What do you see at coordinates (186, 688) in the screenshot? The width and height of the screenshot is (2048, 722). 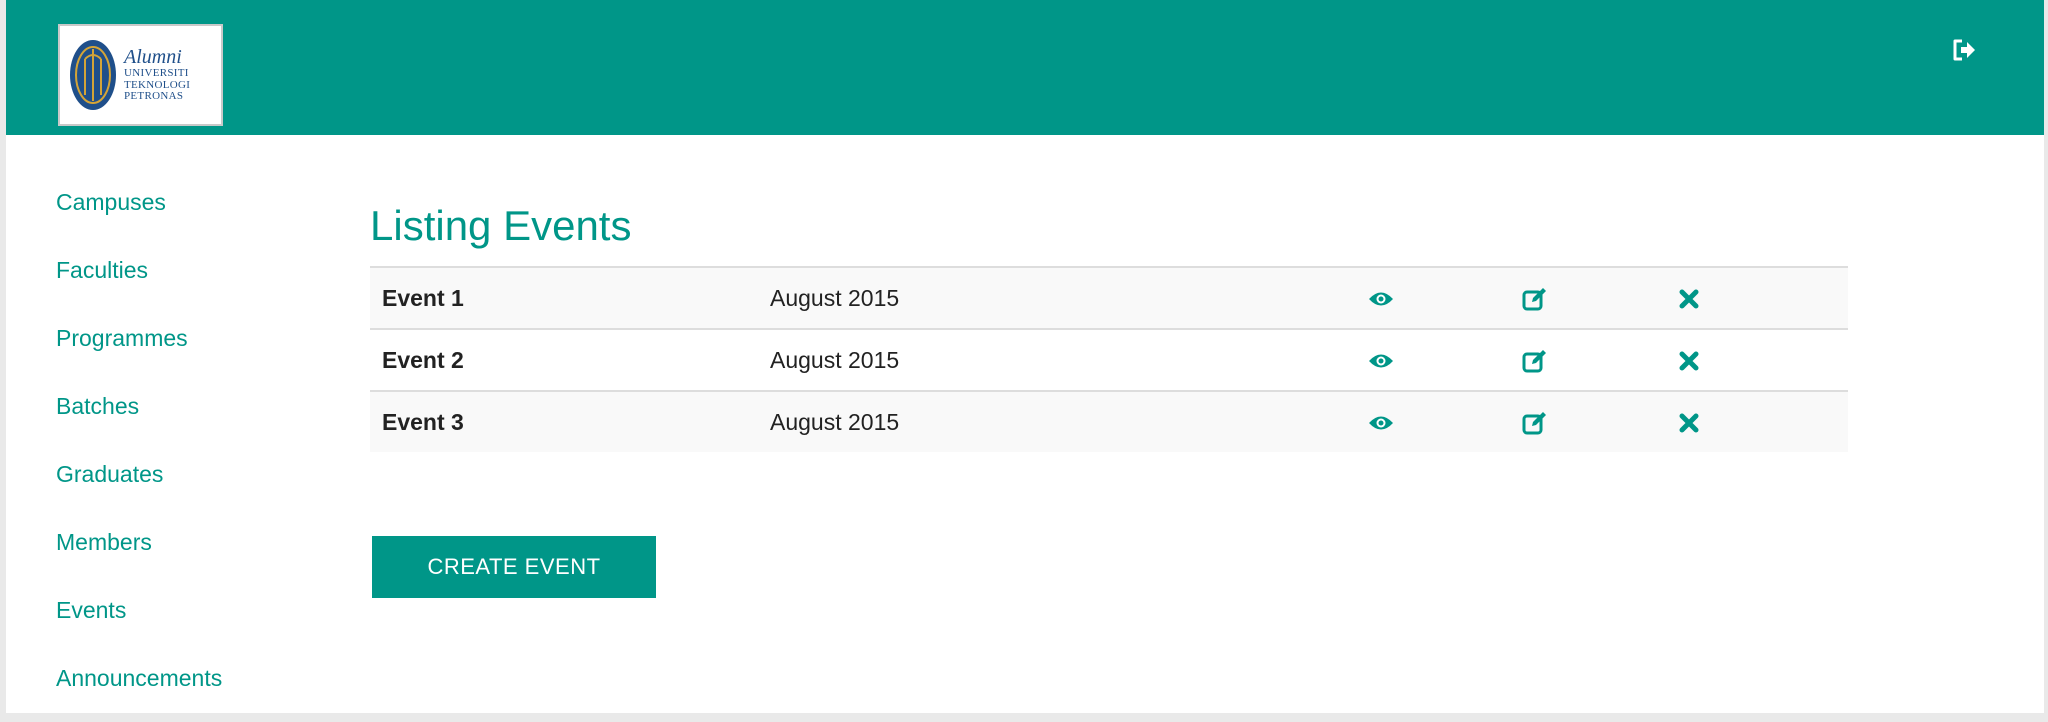 I see `sidebar-item-announcements: Announcements` at bounding box center [186, 688].